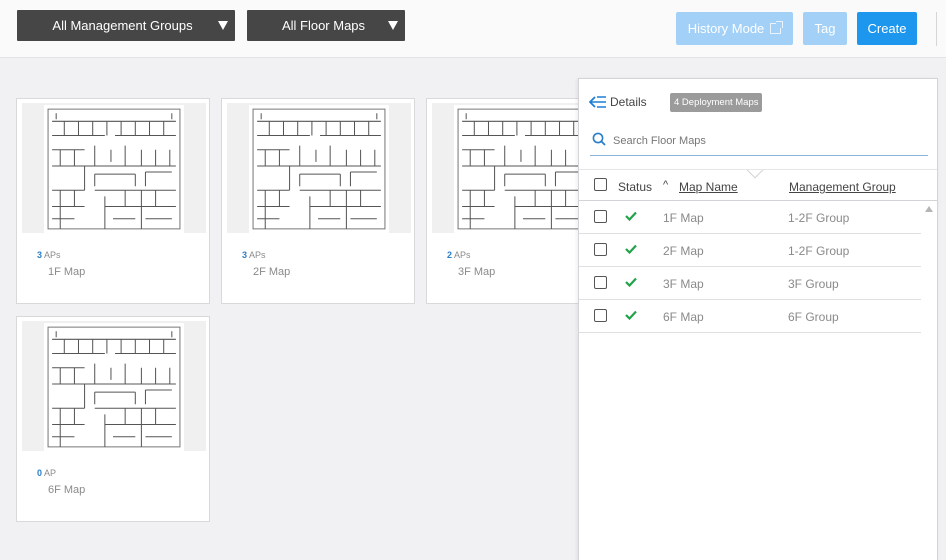  What do you see at coordinates (683, 317) in the screenshot?
I see `map-name-cell: 6F Map` at bounding box center [683, 317].